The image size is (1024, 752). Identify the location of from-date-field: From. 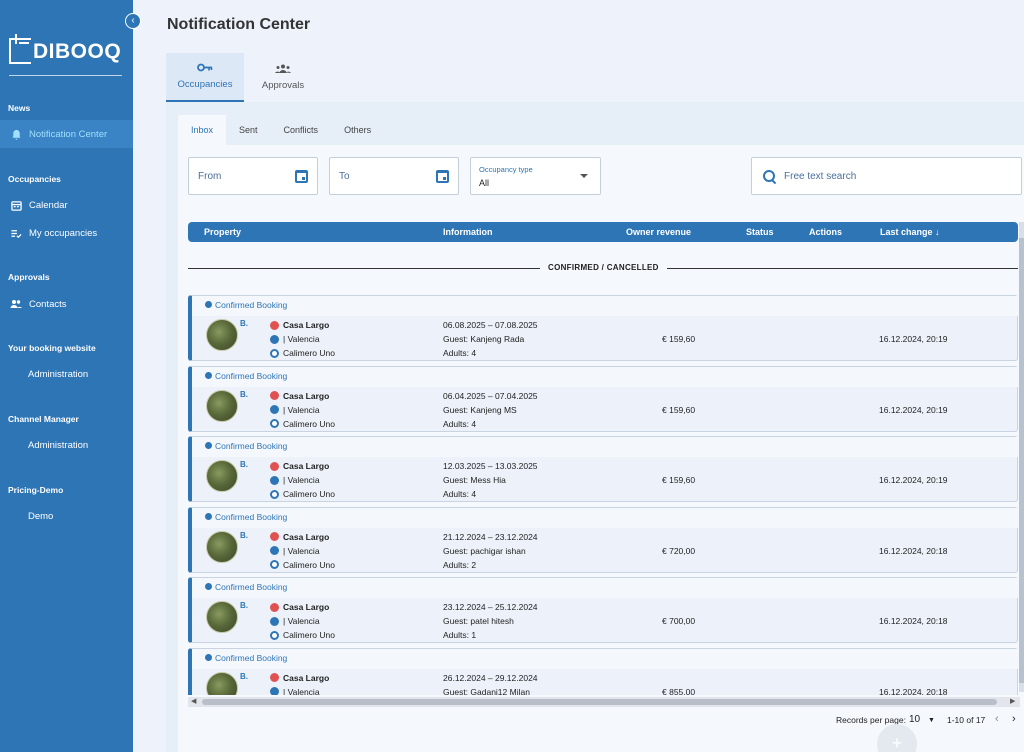
(253, 176).